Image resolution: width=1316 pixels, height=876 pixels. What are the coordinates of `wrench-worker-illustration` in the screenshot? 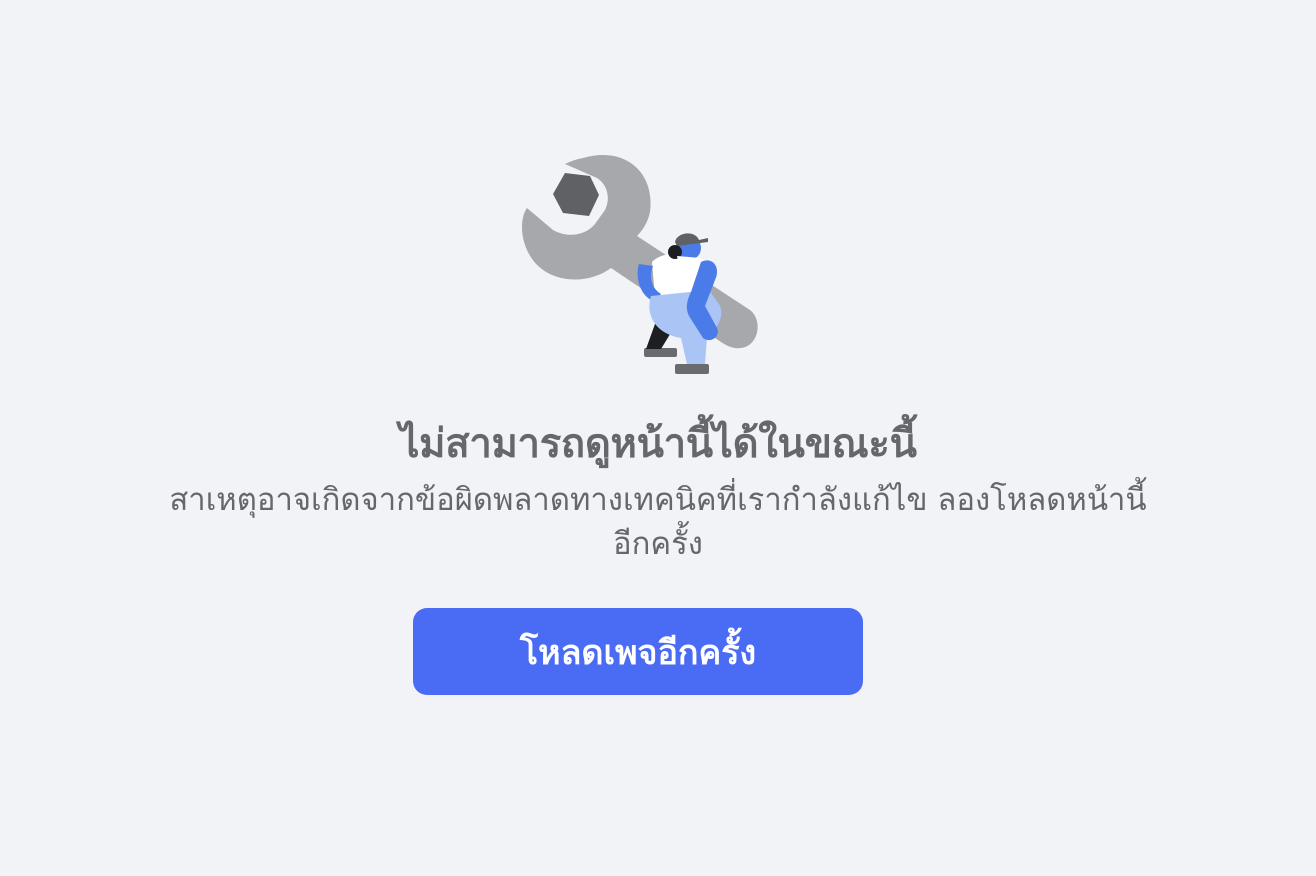 It's located at (640, 265).